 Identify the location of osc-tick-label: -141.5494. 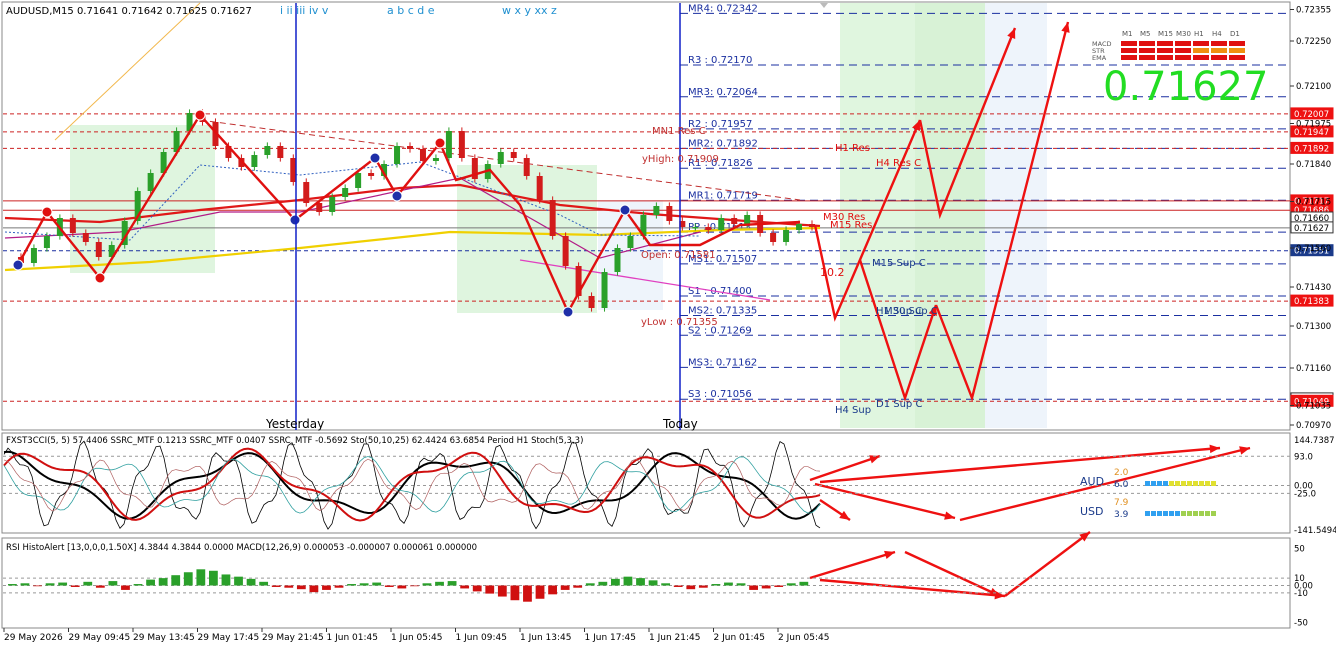
(1315, 531).